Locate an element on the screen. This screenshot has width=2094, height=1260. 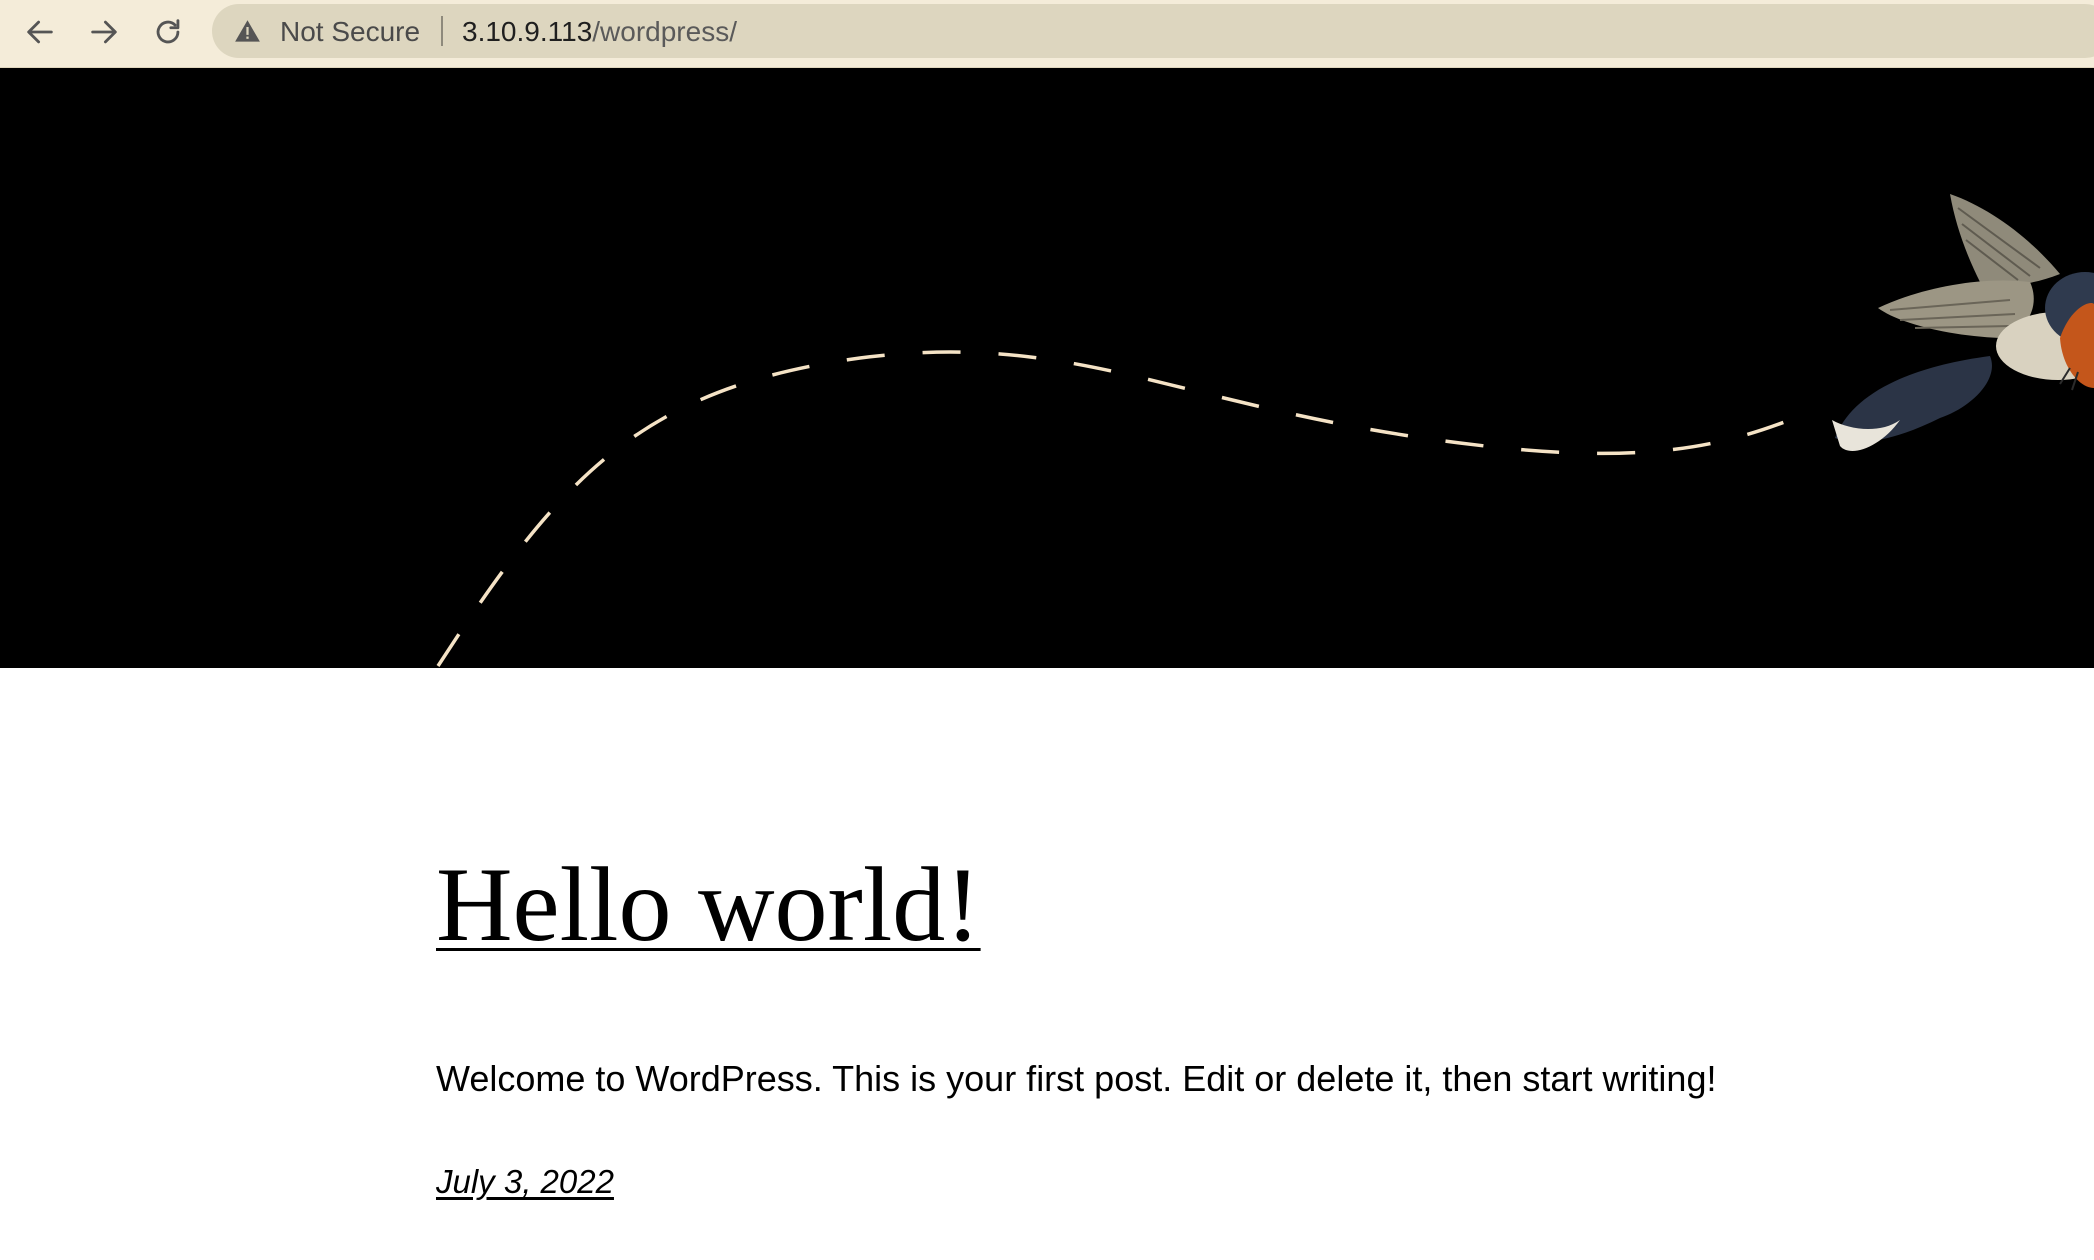
url-host: 3.10.9.113 is located at coordinates (527, 31).